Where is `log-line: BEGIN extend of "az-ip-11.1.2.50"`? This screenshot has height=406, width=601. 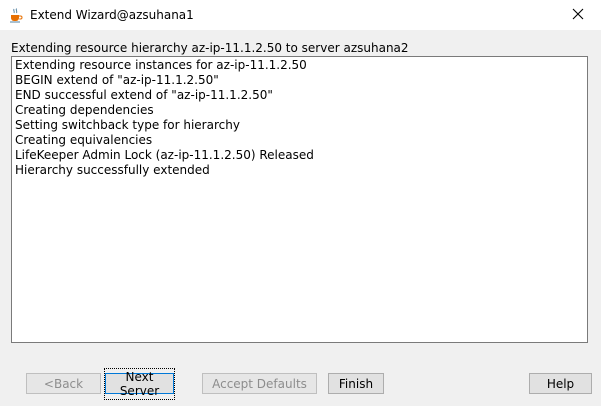 log-line: BEGIN extend of "az-ip-11.1.2.50" is located at coordinates (117, 80).